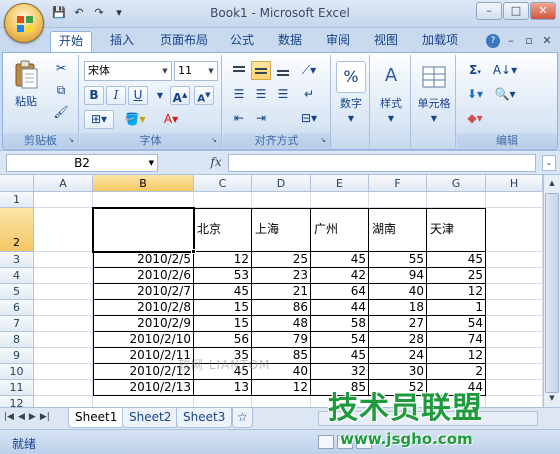 The height and width of the screenshot is (454, 560). What do you see at coordinates (489, 11) in the screenshot?
I see `minimize-button: –` at bounding box center [489, 11].